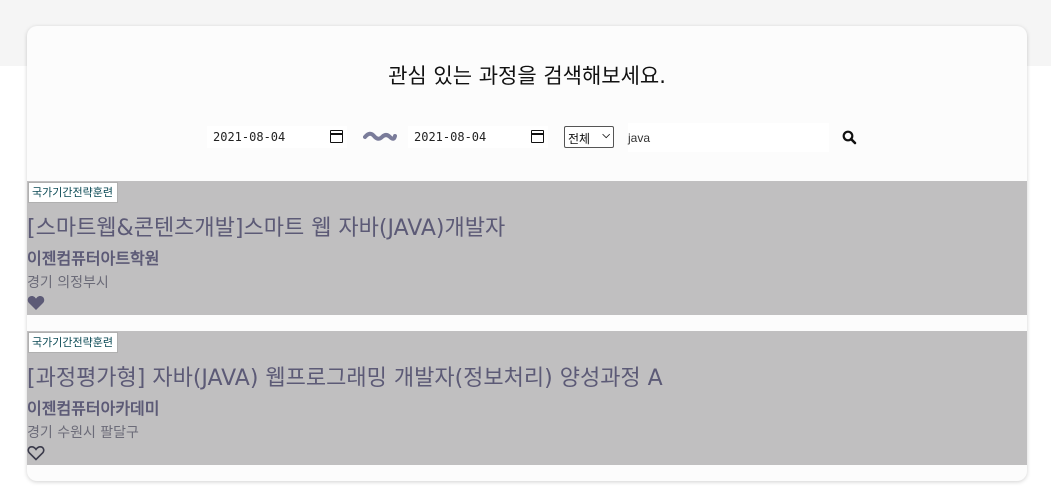 The height and width of the screenshot is (502, 1051). Describe the element at coordinates (83, 433) in the screenshot. I see `course-location: 경기 수원시 팔달구` at that location.